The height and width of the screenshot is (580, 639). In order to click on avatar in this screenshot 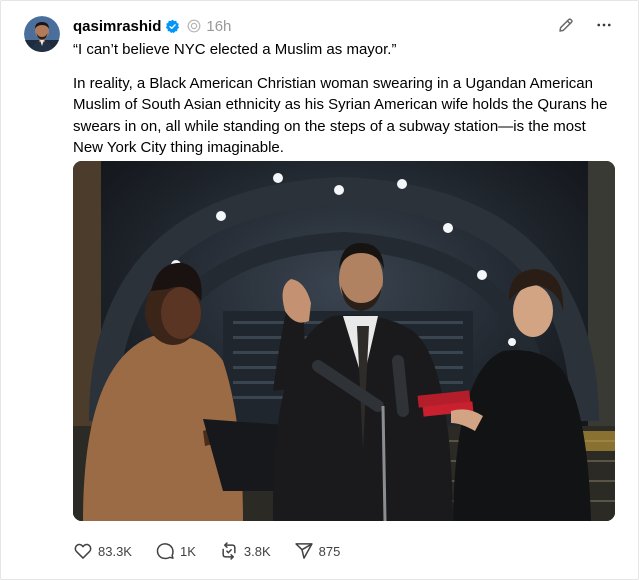, I will do `click(42, 34)`.